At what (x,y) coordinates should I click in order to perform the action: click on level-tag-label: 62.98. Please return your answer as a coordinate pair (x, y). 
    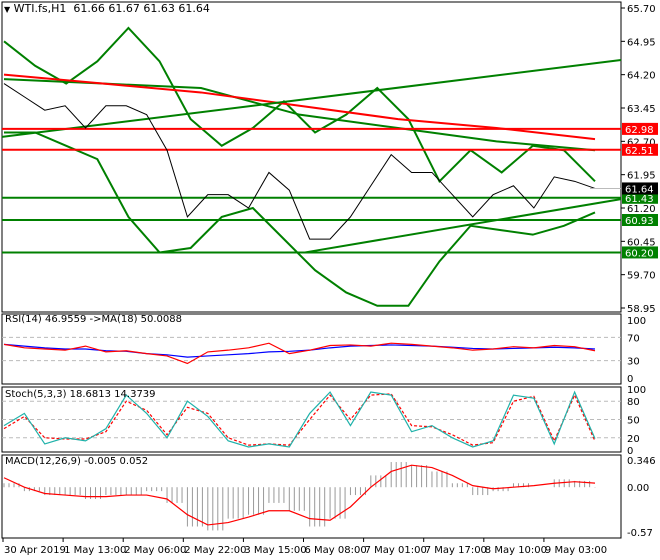
    Looking at the image, I should click on (639, 130).